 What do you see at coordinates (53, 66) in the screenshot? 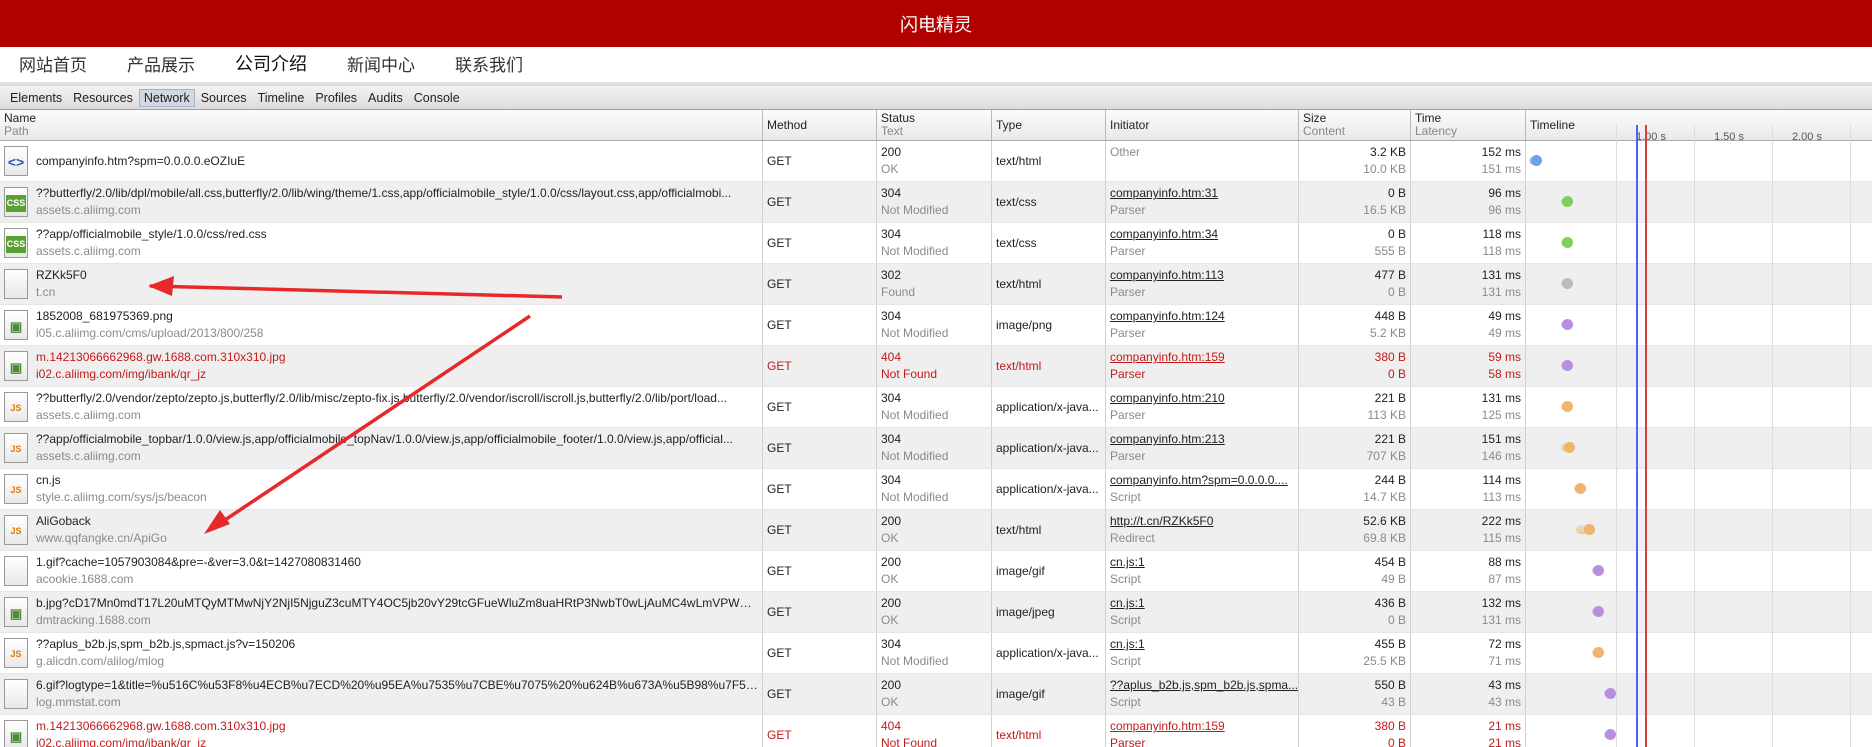
I see `nav-item-0: 网站首页` at bounding box center [53, 66].